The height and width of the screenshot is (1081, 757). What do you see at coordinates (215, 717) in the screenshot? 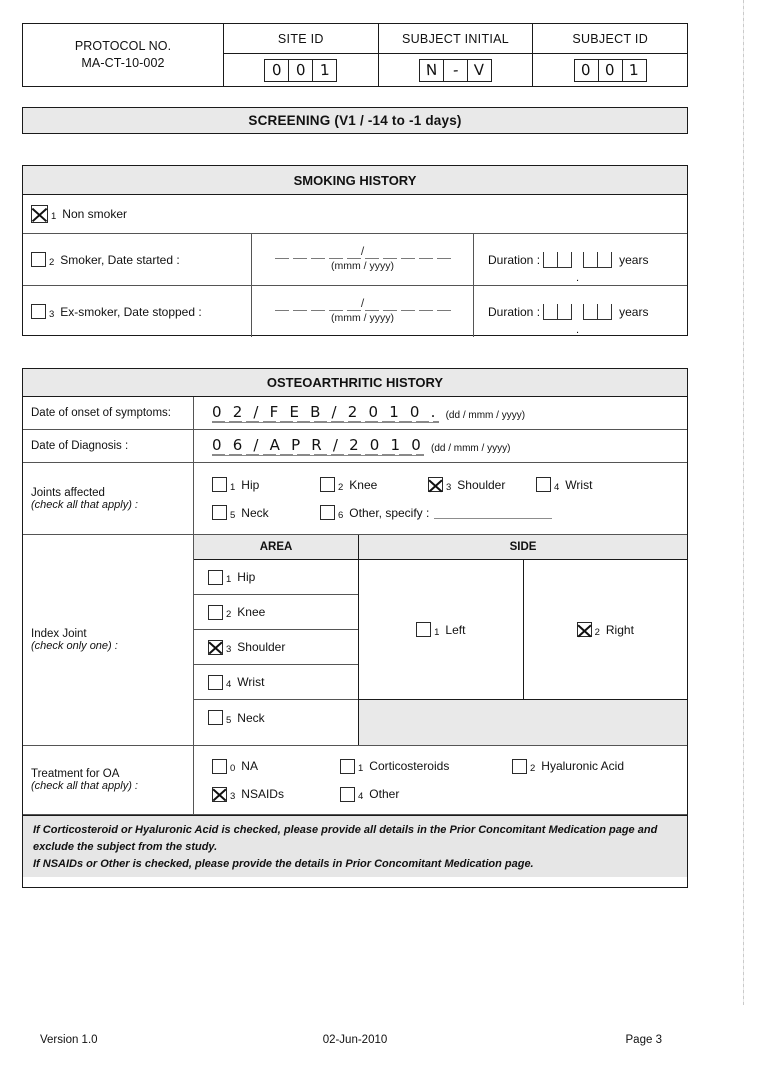
I see `checkbox-index-neck` at bounding box center [215, 717].